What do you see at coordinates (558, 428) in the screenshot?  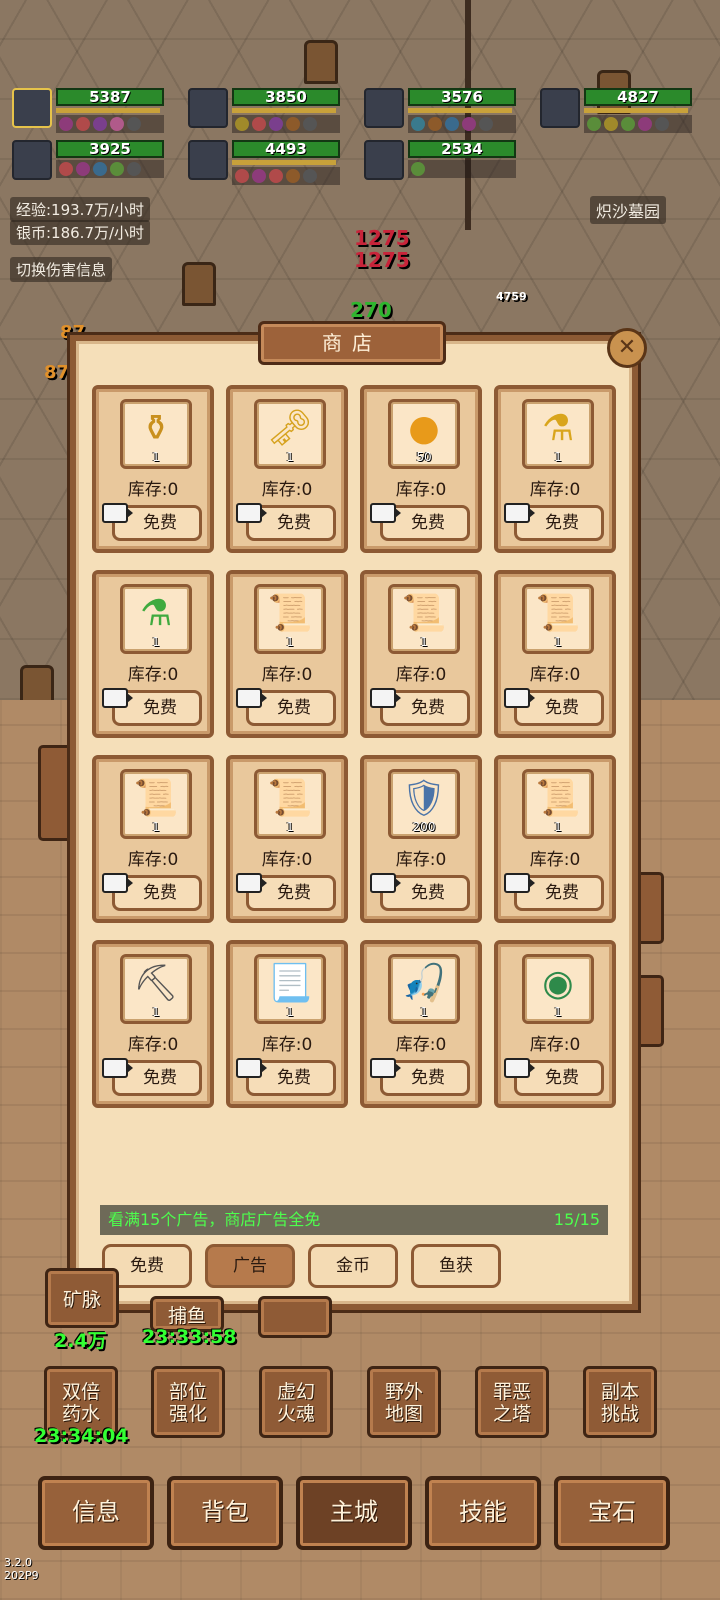 I see `yellow-potion-icon: ⚗` at bounding box center [558, 428].